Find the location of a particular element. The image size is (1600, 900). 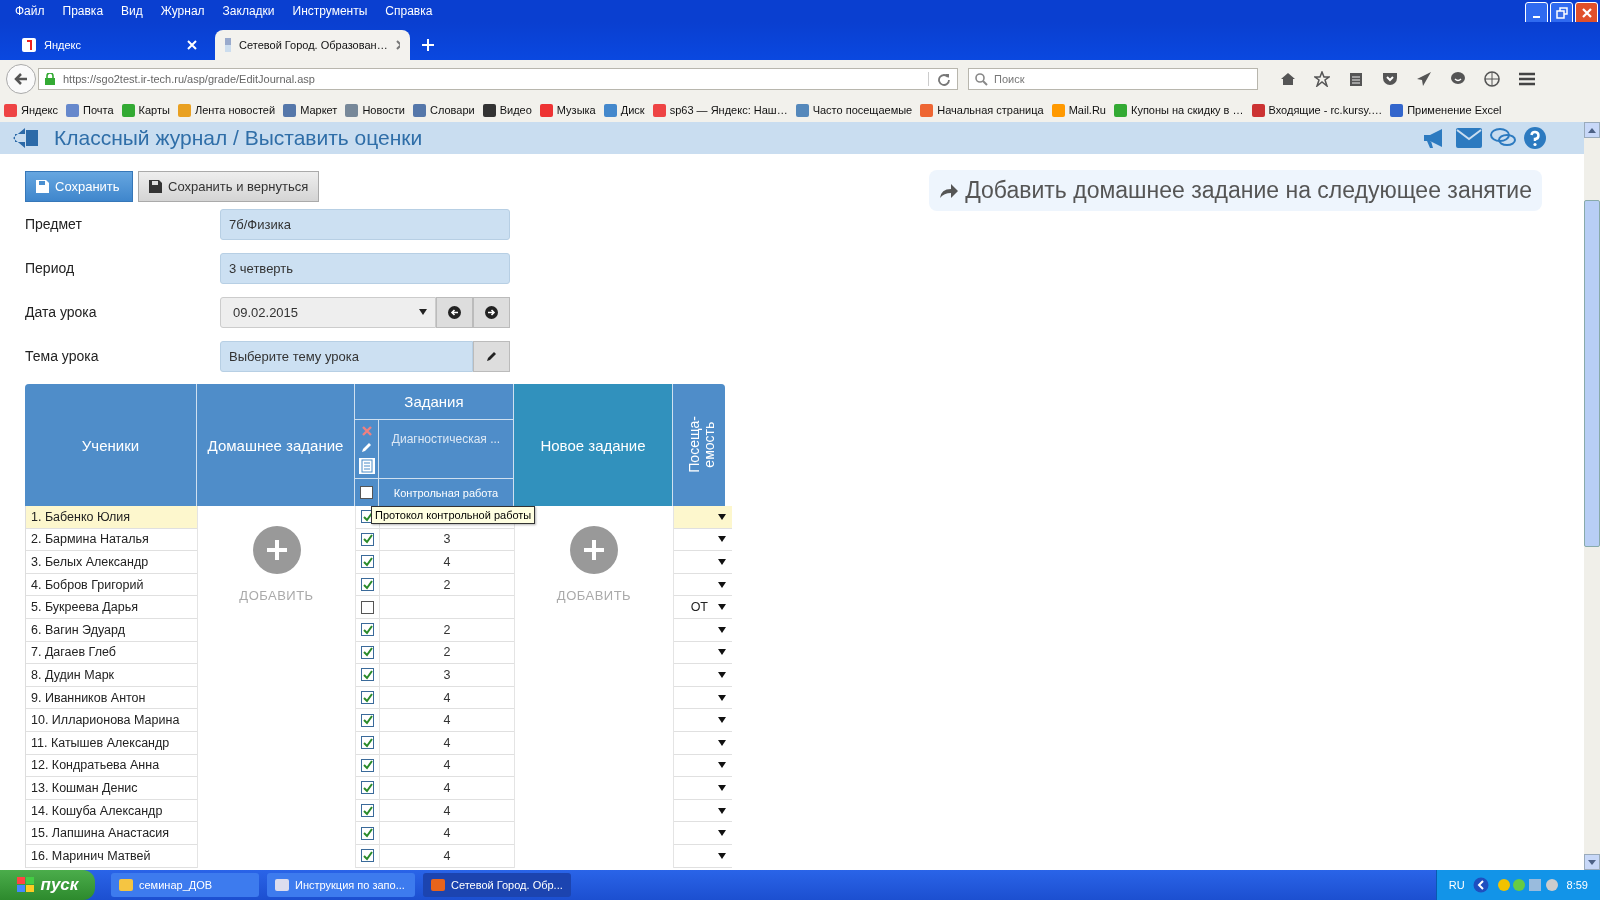

student-name: 11. Катышев Александр is located at coordinates (111, 743).